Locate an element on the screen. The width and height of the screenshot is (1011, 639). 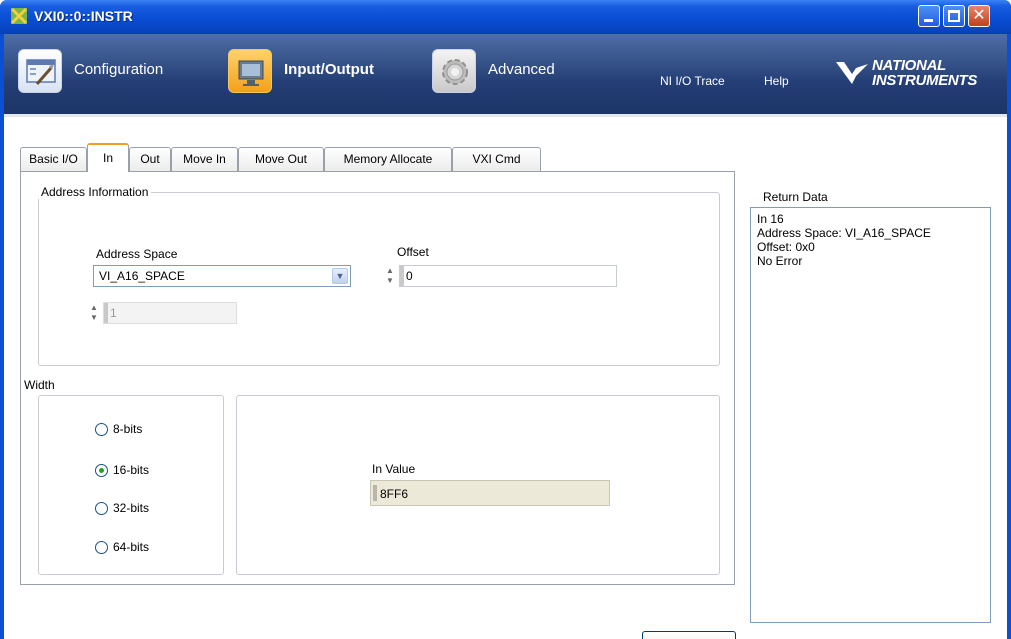
tab-move-in: Move In is located at coordinates (204, 159).